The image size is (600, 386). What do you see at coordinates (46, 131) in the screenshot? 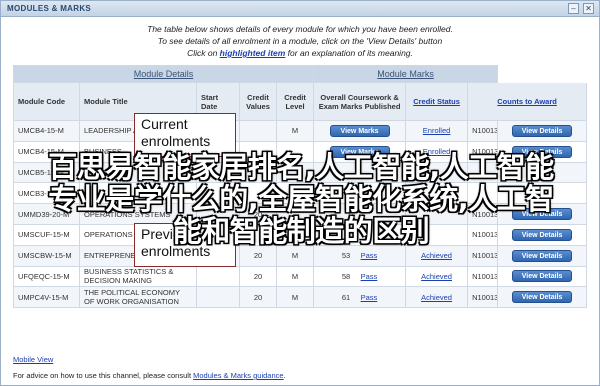
I see `module-code: UMCB4-15-M` at bounding box center [46, 131].